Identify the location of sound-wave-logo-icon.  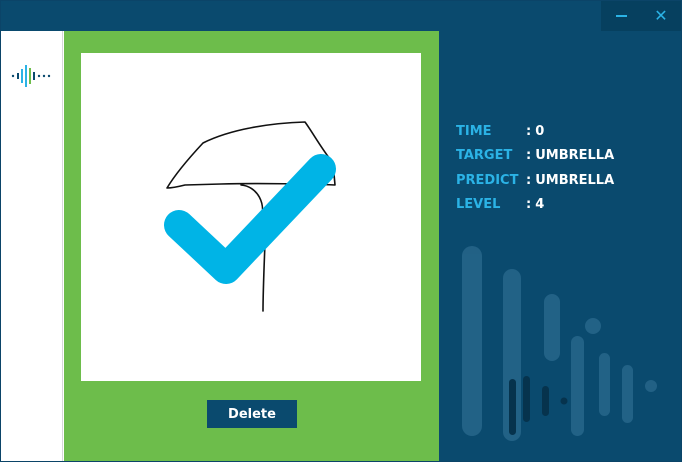
(31, 76).